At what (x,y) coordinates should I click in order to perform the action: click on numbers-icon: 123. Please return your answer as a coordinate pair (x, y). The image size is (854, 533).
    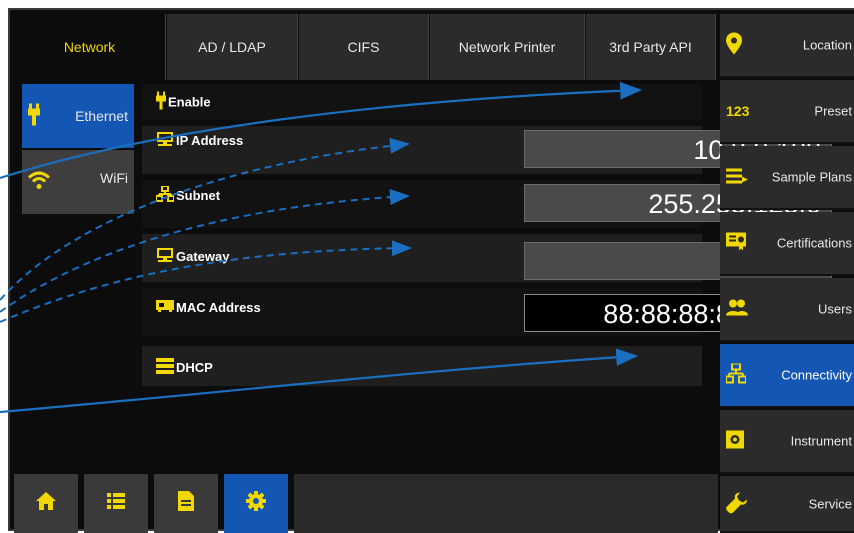
    Looking at the image, I should click on (738, 111).